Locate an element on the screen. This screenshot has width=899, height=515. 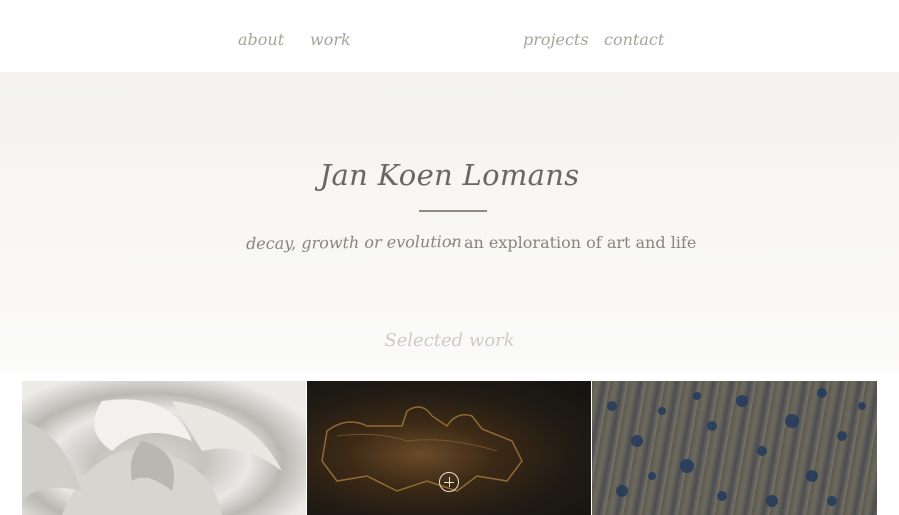
selected-work-heading: Selected work is located at coordinates (449, 340).